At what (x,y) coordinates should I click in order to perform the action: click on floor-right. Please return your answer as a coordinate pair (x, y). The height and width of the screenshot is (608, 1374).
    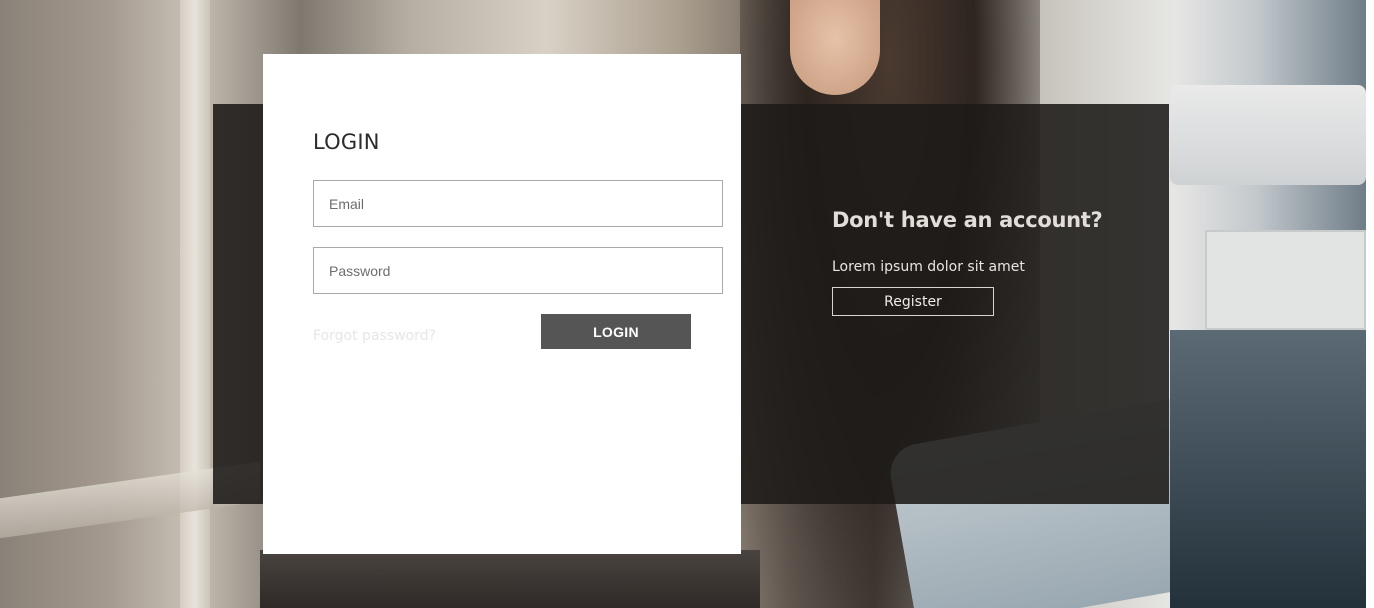
    Looking at the image, I should click on (1268, 469).